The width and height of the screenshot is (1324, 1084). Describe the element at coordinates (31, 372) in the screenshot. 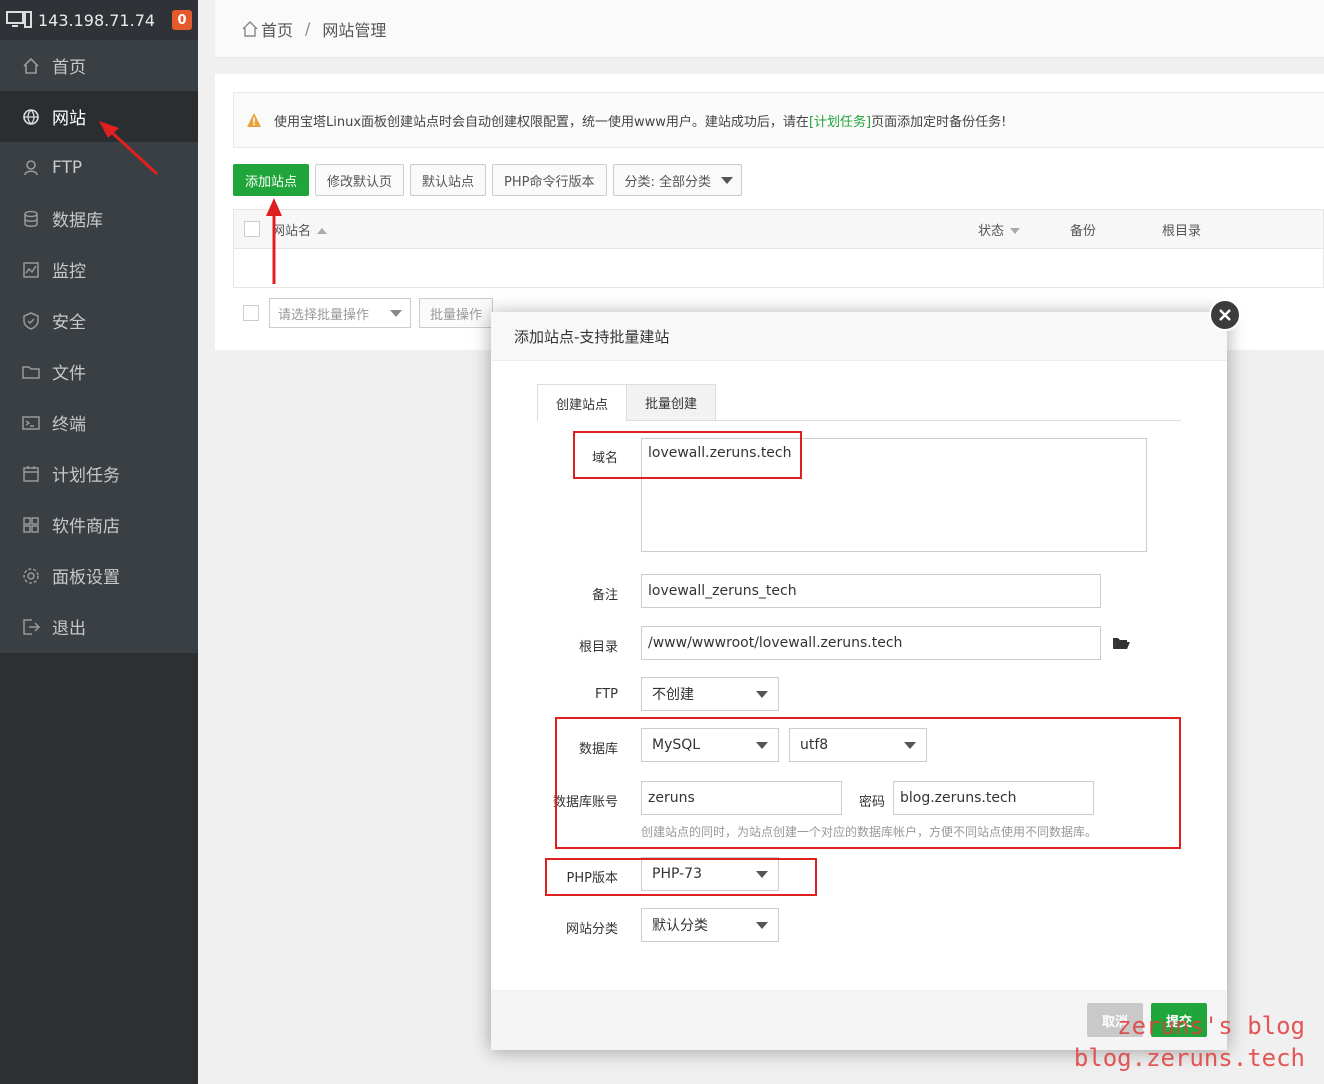

I see `folder-icon` at that location.